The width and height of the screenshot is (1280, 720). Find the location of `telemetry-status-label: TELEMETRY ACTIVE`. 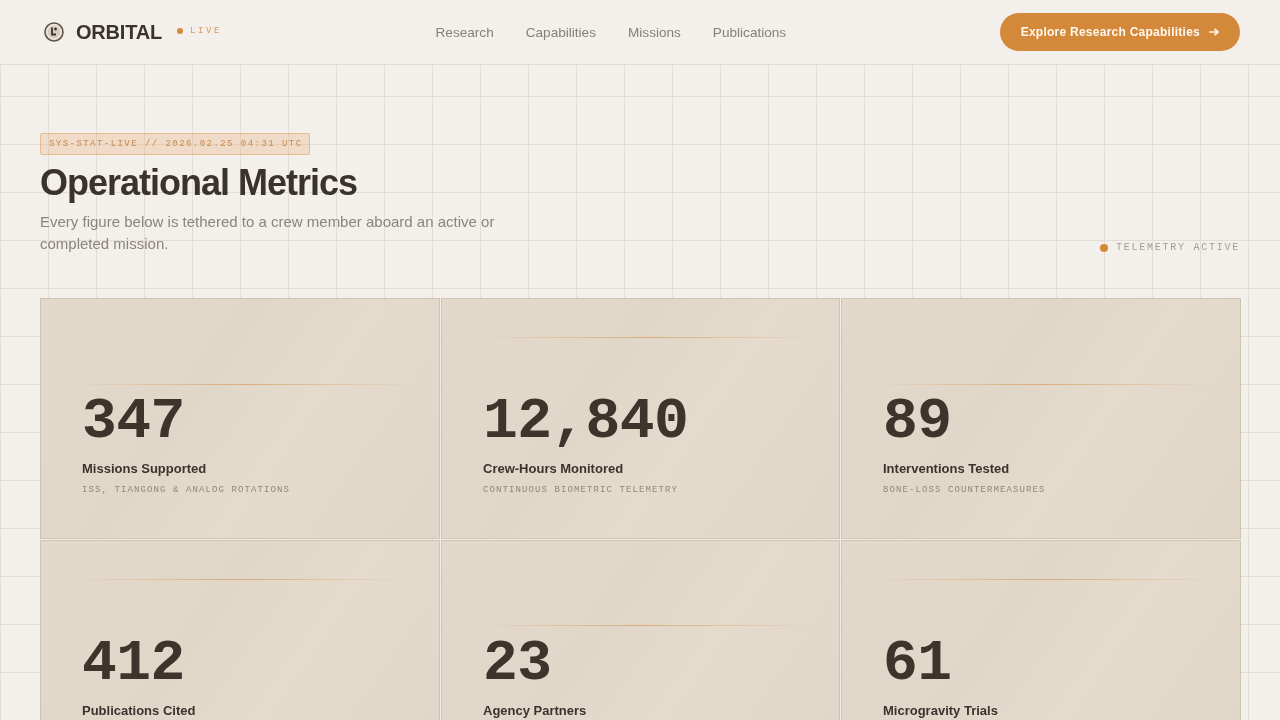

telemetry-status-label: TELEMETRY ACTIVE is located at coordinates (1178, 247).